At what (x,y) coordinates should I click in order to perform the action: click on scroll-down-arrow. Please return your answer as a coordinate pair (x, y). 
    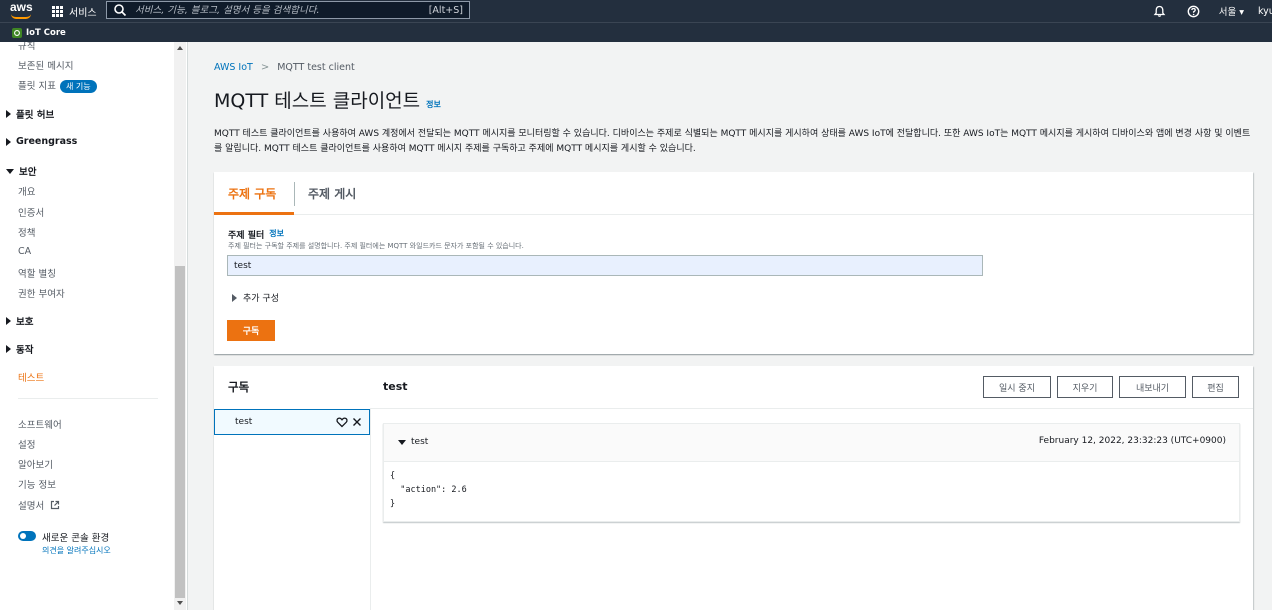
    Looking at the image, I should click on (180, 603).